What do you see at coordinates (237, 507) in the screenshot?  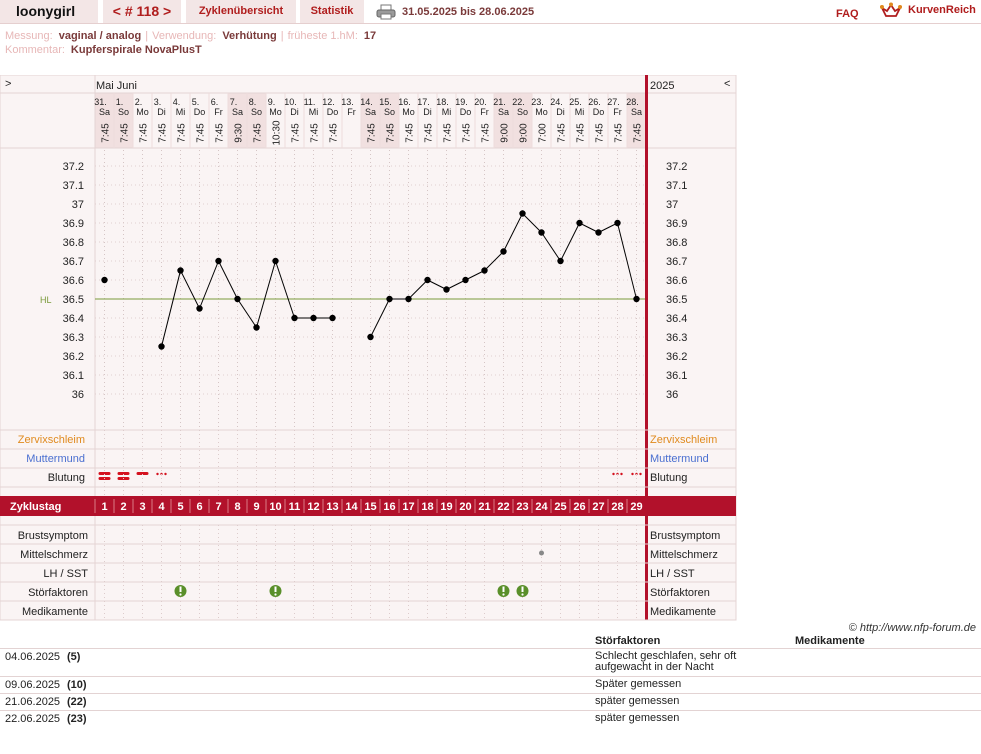 I see `cycle-day-number: 8` at bounding box center [237, 507].